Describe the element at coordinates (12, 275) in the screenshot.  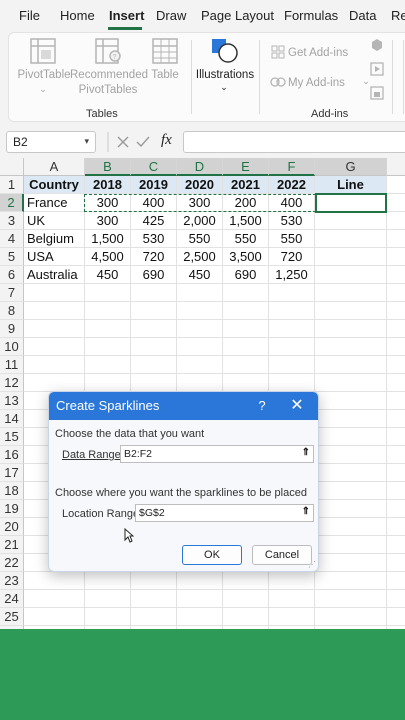
I see `row-header-6: 6` at that location.